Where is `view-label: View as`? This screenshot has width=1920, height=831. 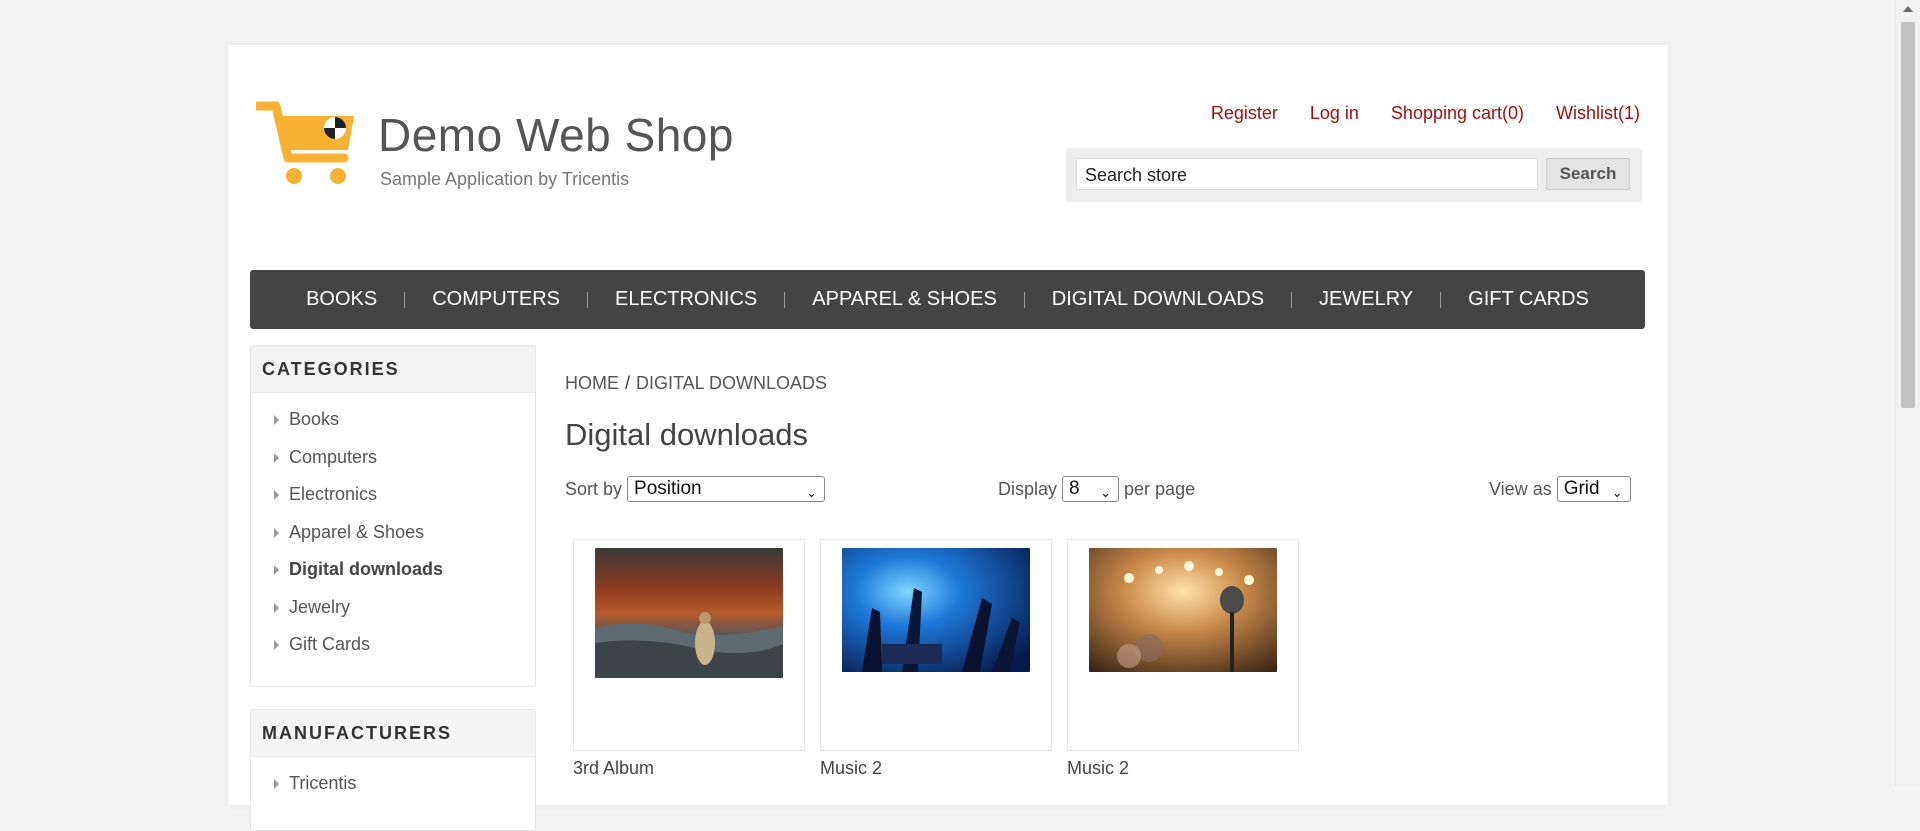
view-label: View as is located at coordinates (1520, 488).